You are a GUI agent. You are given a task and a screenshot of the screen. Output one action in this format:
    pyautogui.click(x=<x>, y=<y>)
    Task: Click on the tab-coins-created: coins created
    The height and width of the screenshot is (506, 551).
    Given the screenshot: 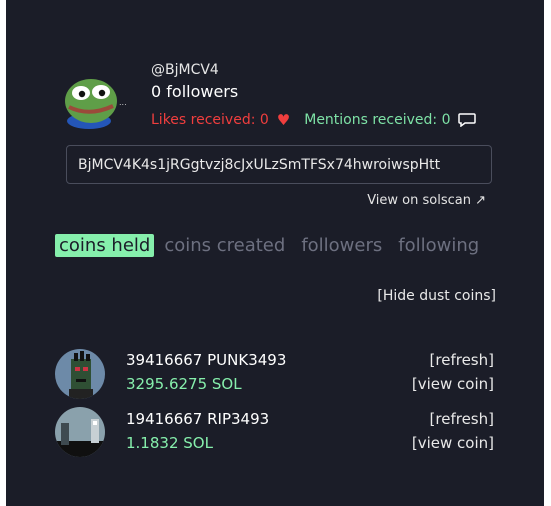 What is the action you would take?
    pyautogui.click(x=224, y=245)
    